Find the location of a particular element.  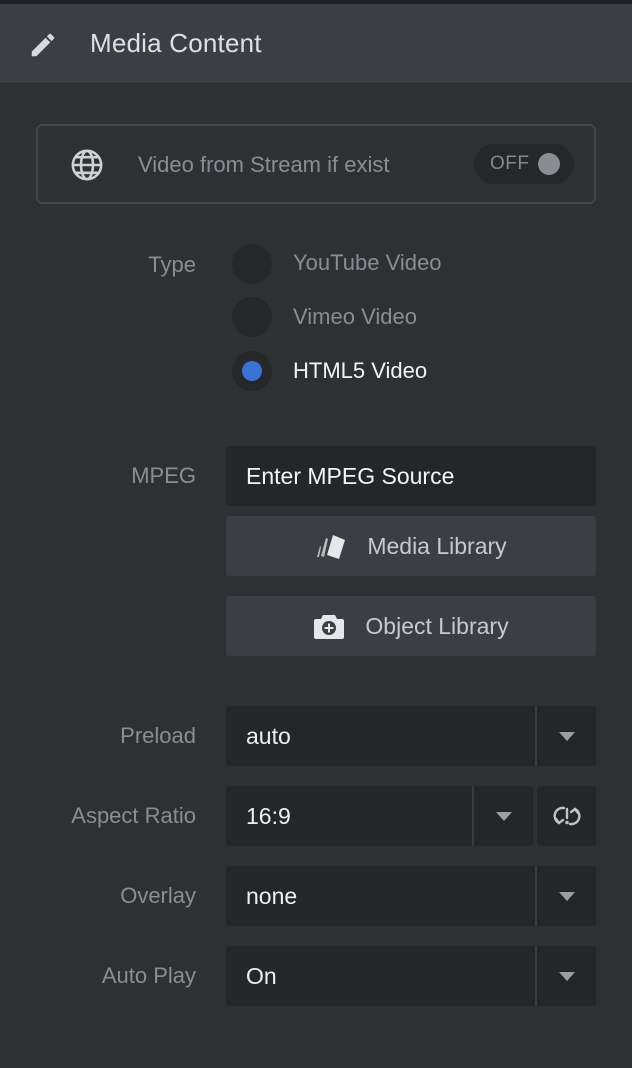

object-library-button: Object Library is located at coordinates (411, 626).